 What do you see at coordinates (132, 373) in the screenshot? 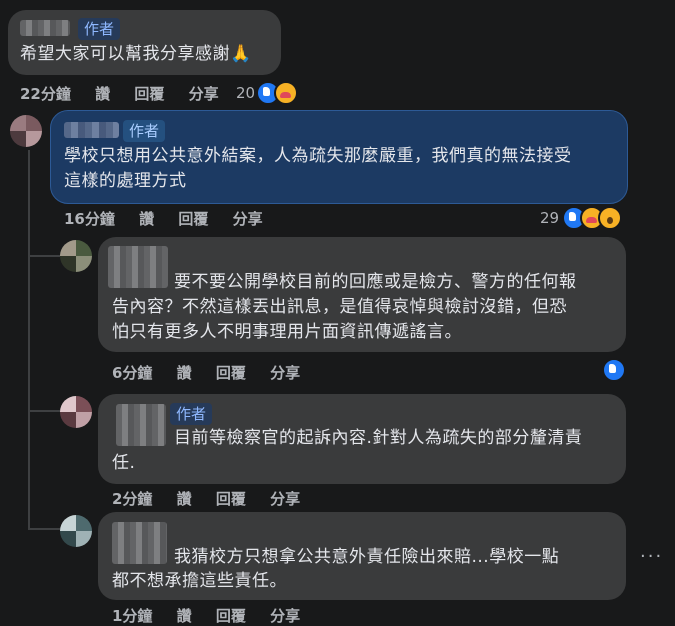
I see `comment-time: 6分鐘` at bounding box center [132, 373].